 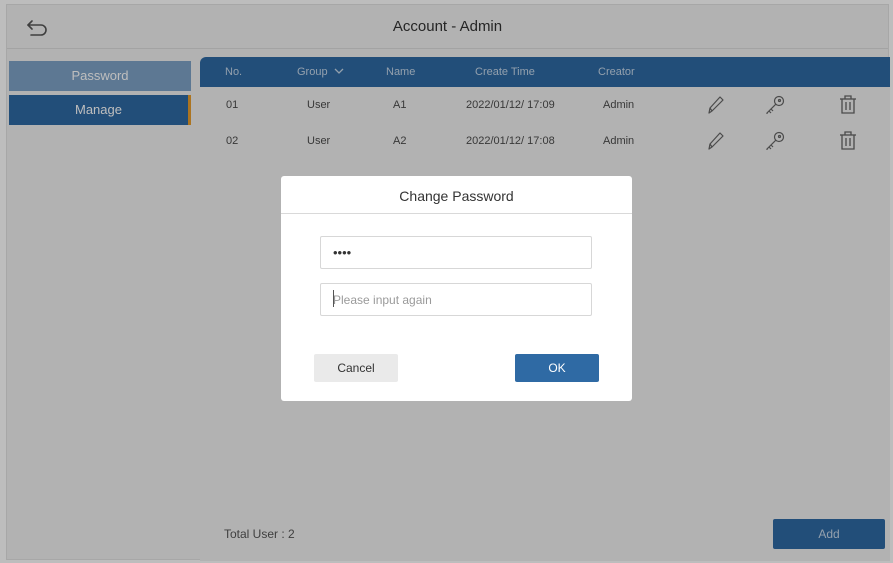 I want to click on dialog-title: Change Password, so click(x=456, y=196).